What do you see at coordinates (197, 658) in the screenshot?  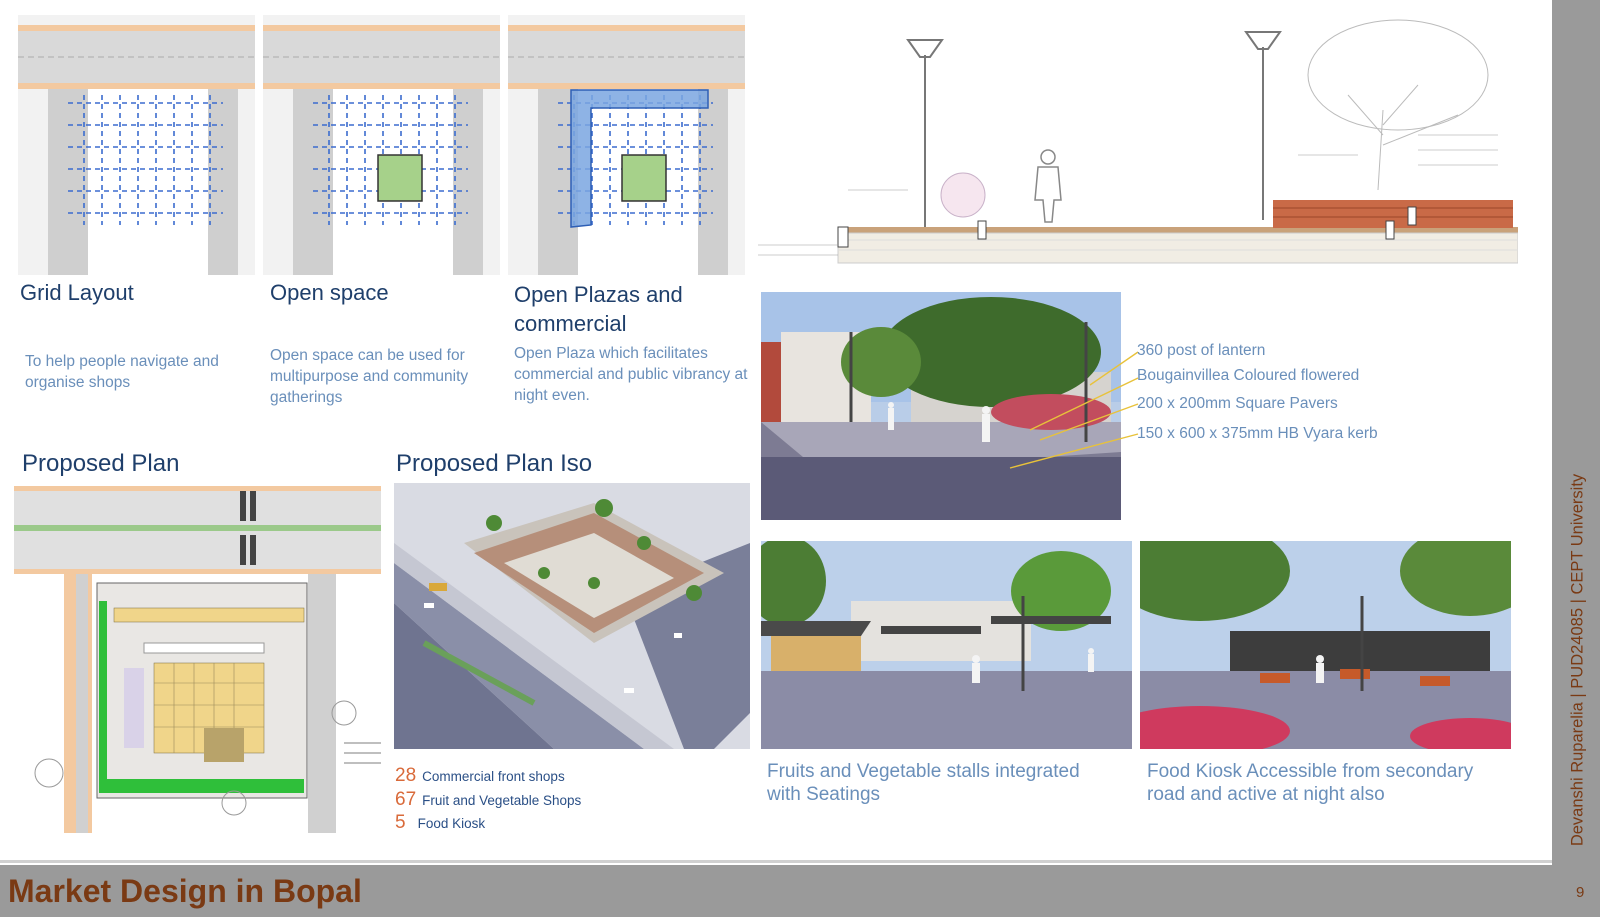 I see `proposed-plan-drawing` at bounding box center [197, 658].